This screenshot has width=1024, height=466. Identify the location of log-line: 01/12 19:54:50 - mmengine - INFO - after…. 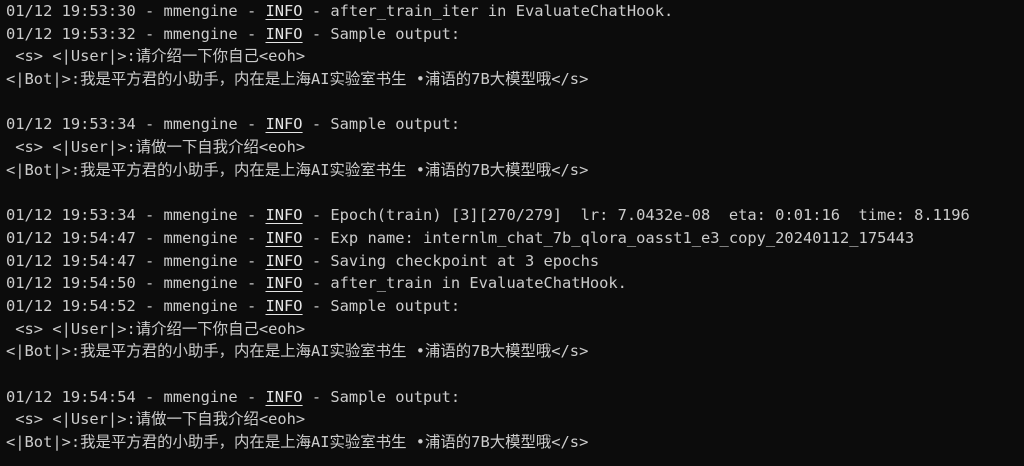
(316, 283).